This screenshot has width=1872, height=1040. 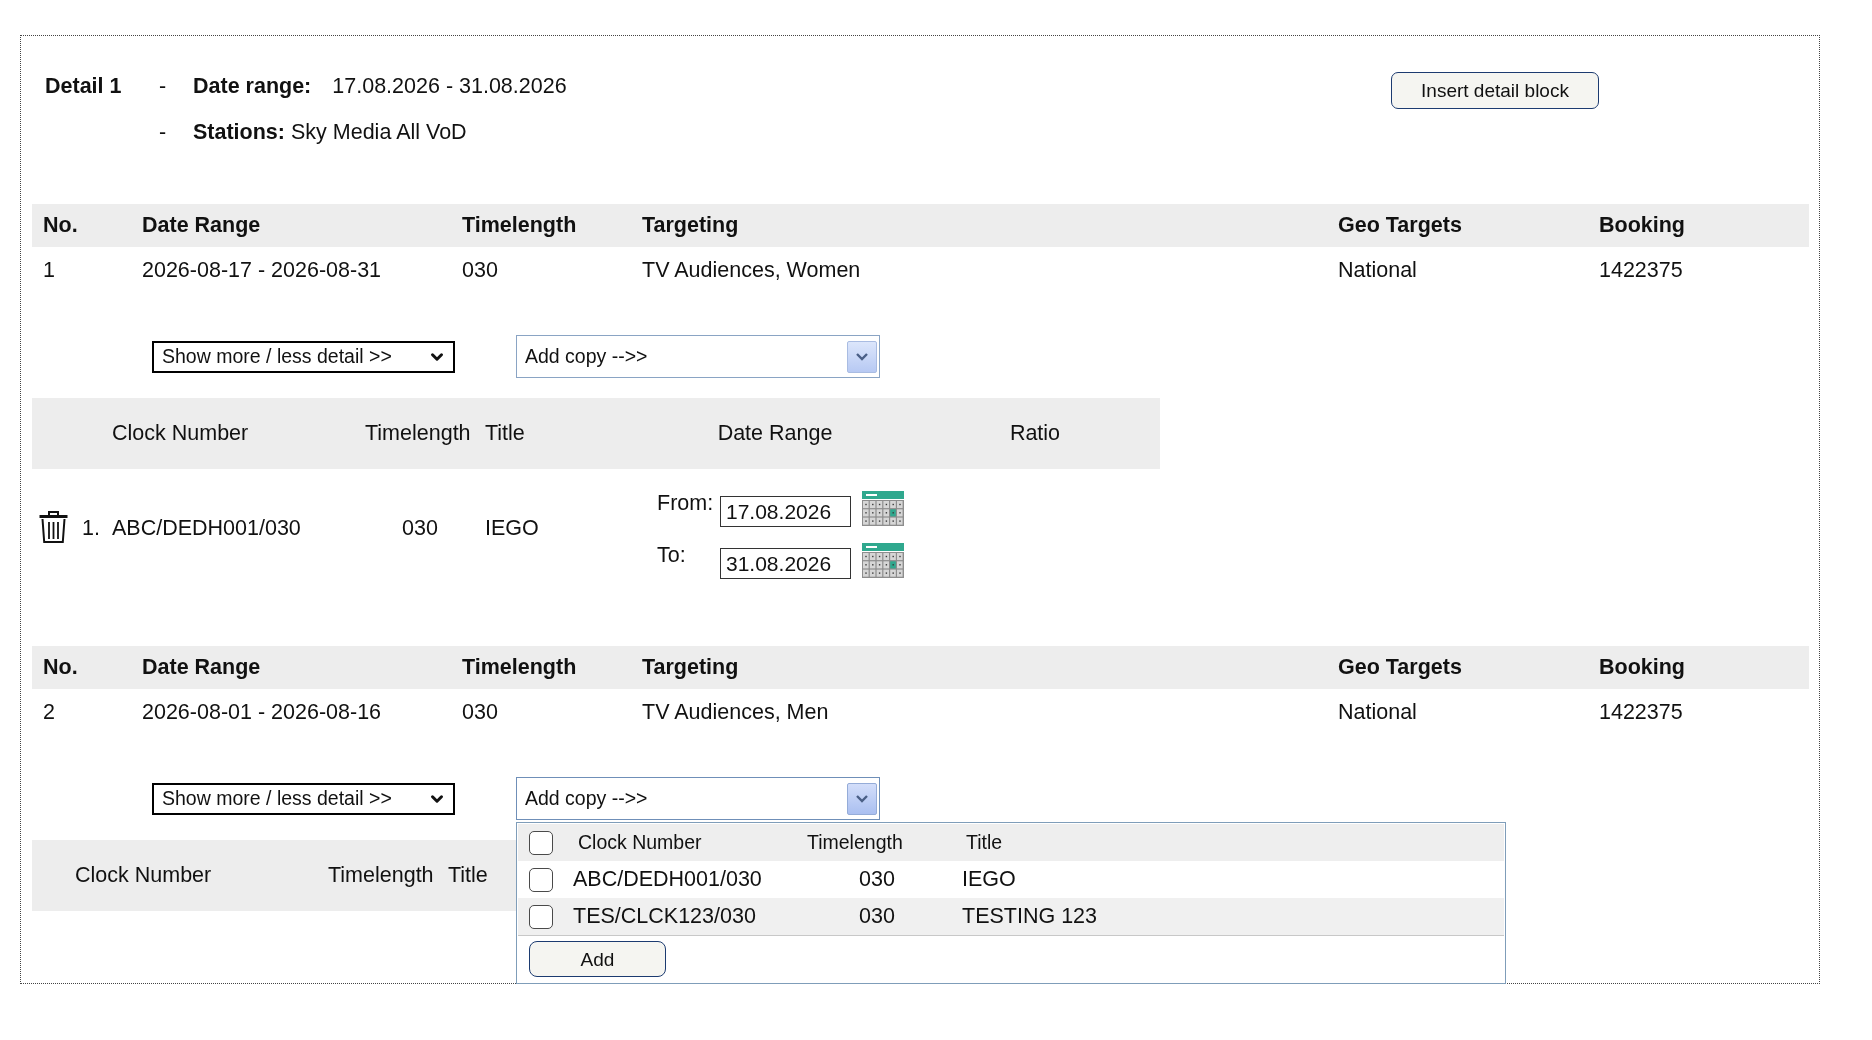 What do you see at coordinates (252, 86) in the screenshot?
I see `date-range-label: Date range:` at bounding box center [252, 86].